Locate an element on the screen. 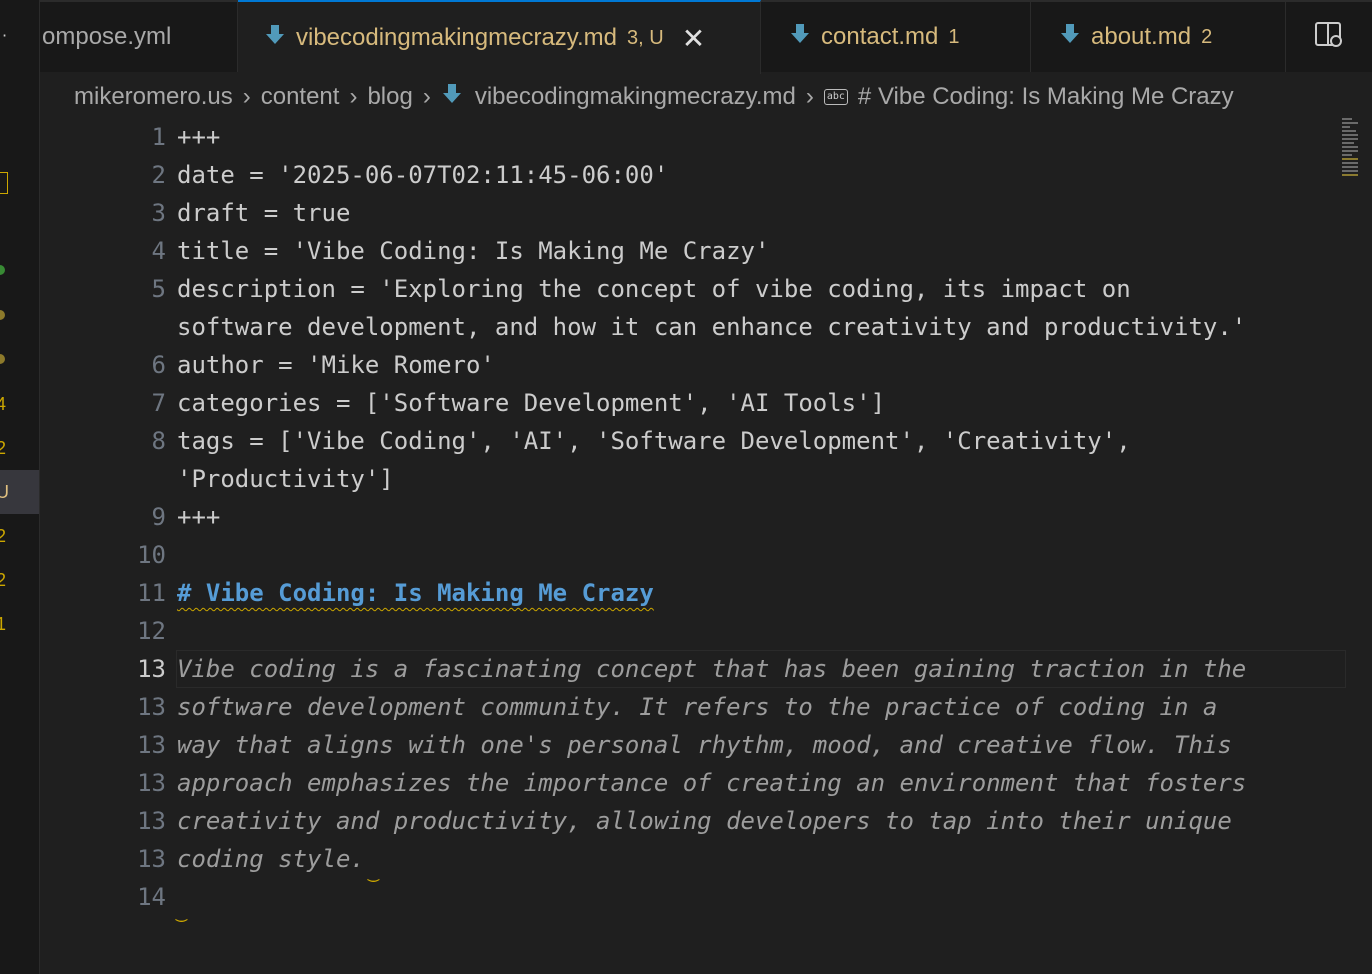 This screenshot has width=1372, height=974. tab-about-md: about.md 2 is located at coordinates (1158, 37).